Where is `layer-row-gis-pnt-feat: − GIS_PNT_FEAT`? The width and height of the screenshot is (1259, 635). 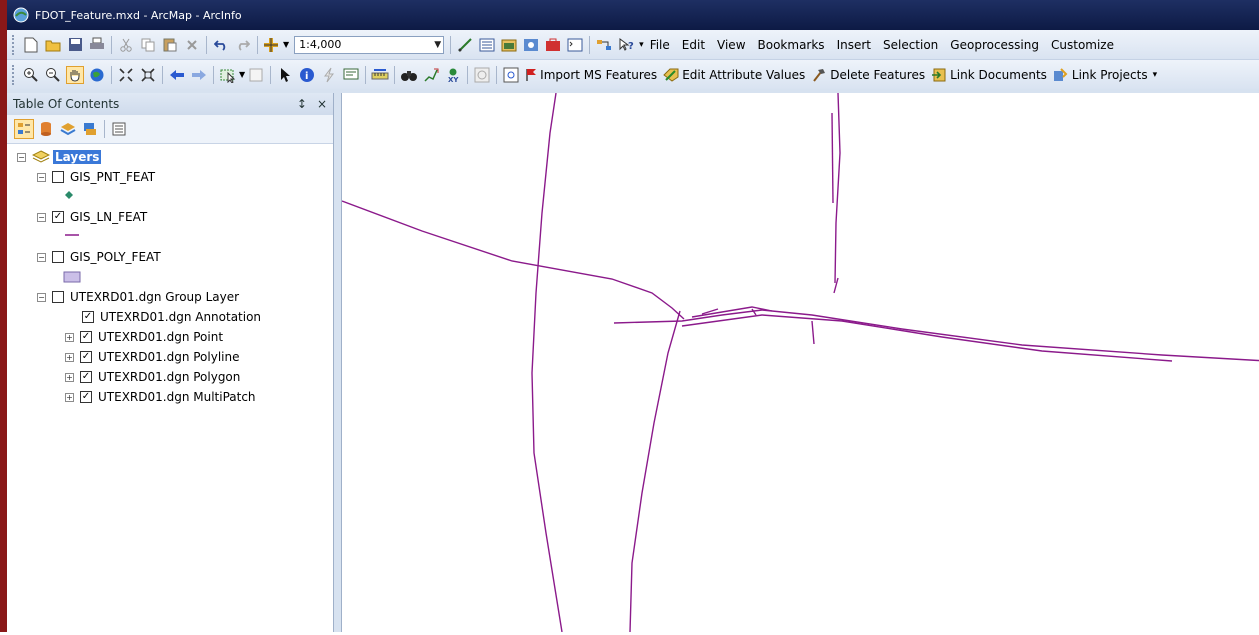 layer-row-gis-pnt-feat: − GIS_PNT_FEAT is located at coordinates (96, 177).